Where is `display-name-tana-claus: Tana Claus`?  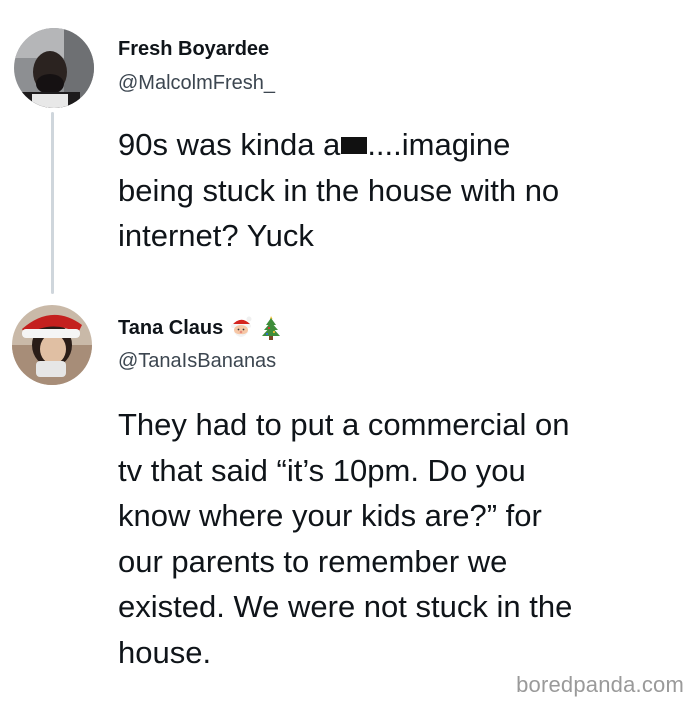
display-name-tana-claus: Tana Claus is located at coordinates (170, 328).